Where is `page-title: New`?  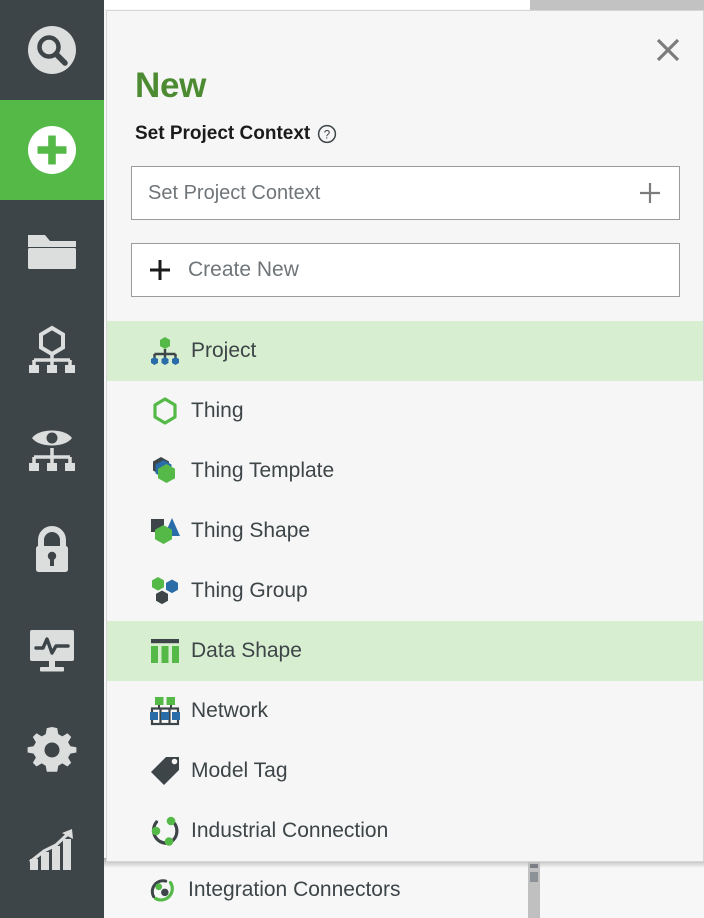 page-title: New is located at coordinates (171, 86).